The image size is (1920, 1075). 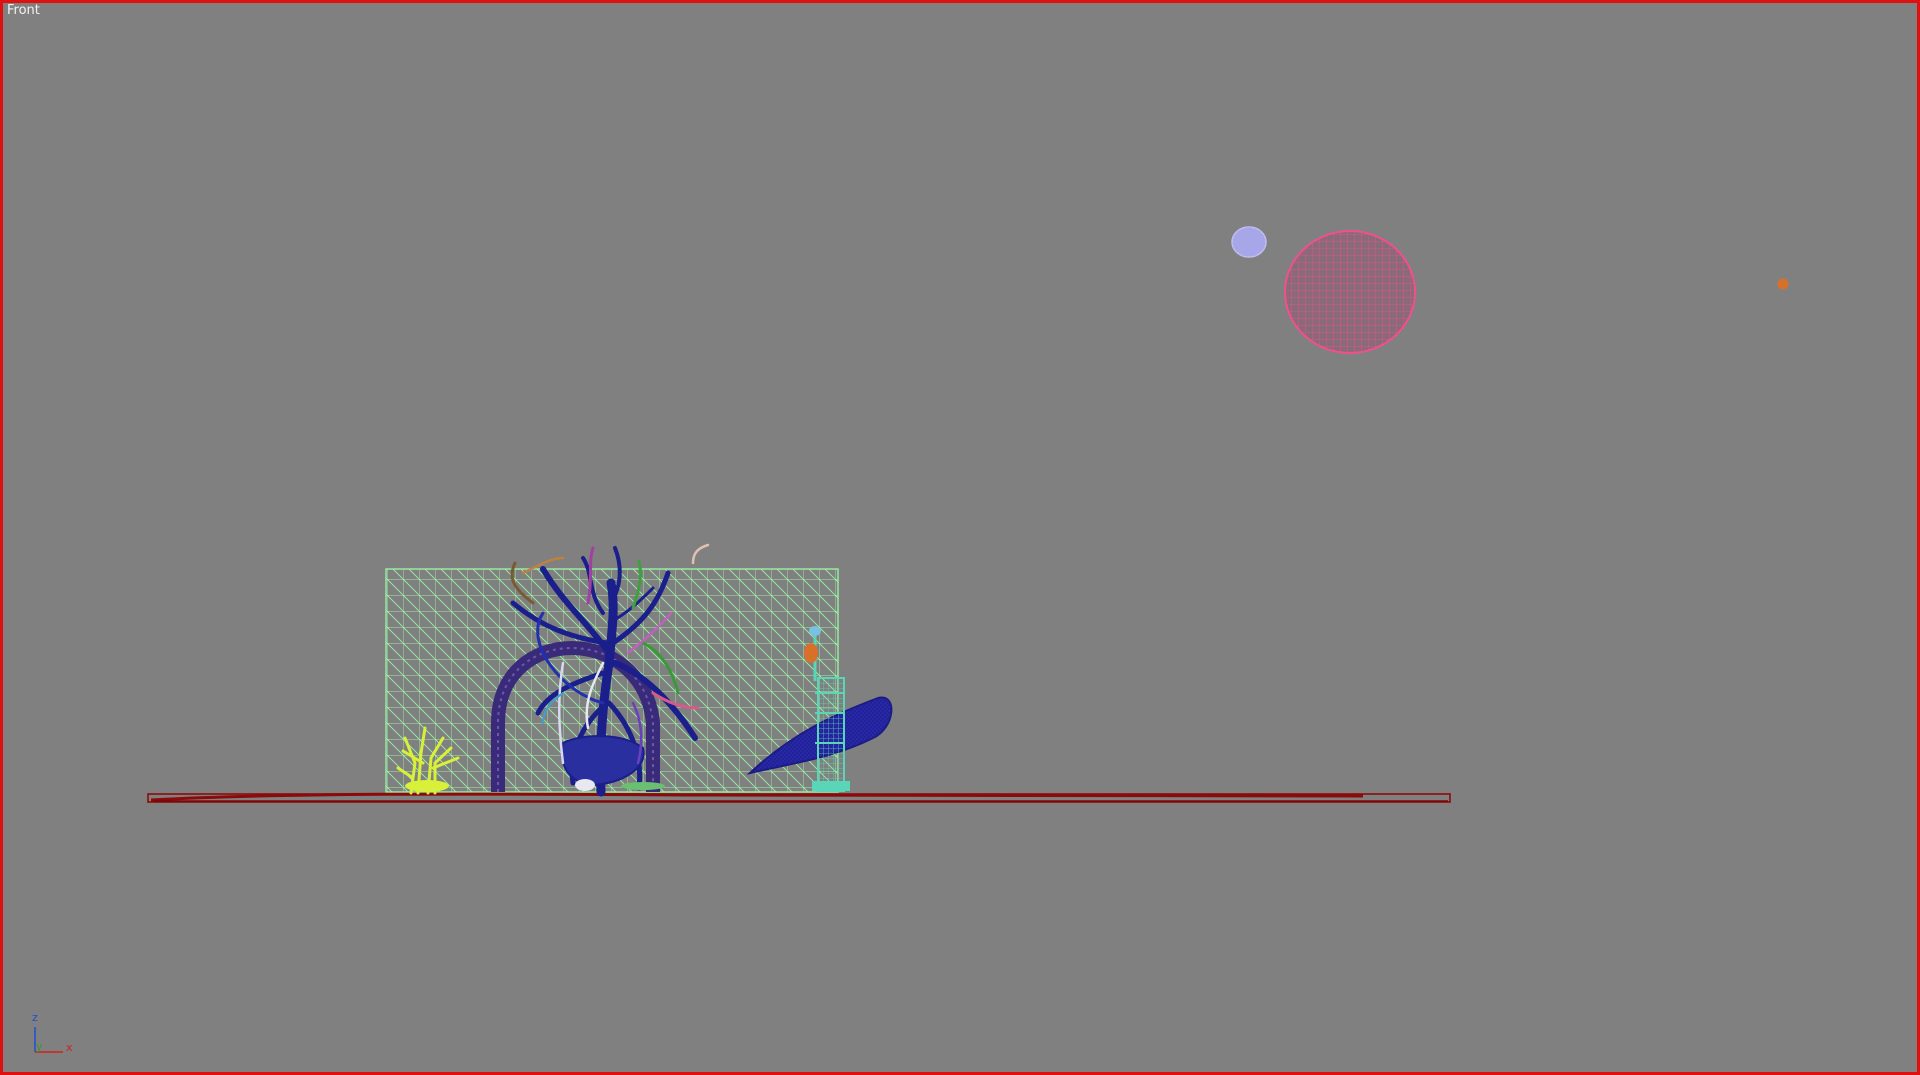 I want to click on axis-gizmo: z x y, so click(x=52, y=1032).